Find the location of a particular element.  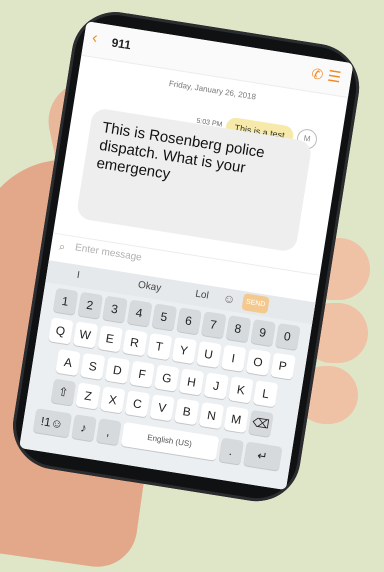

key-e: E is located at coordinates (110, 339).